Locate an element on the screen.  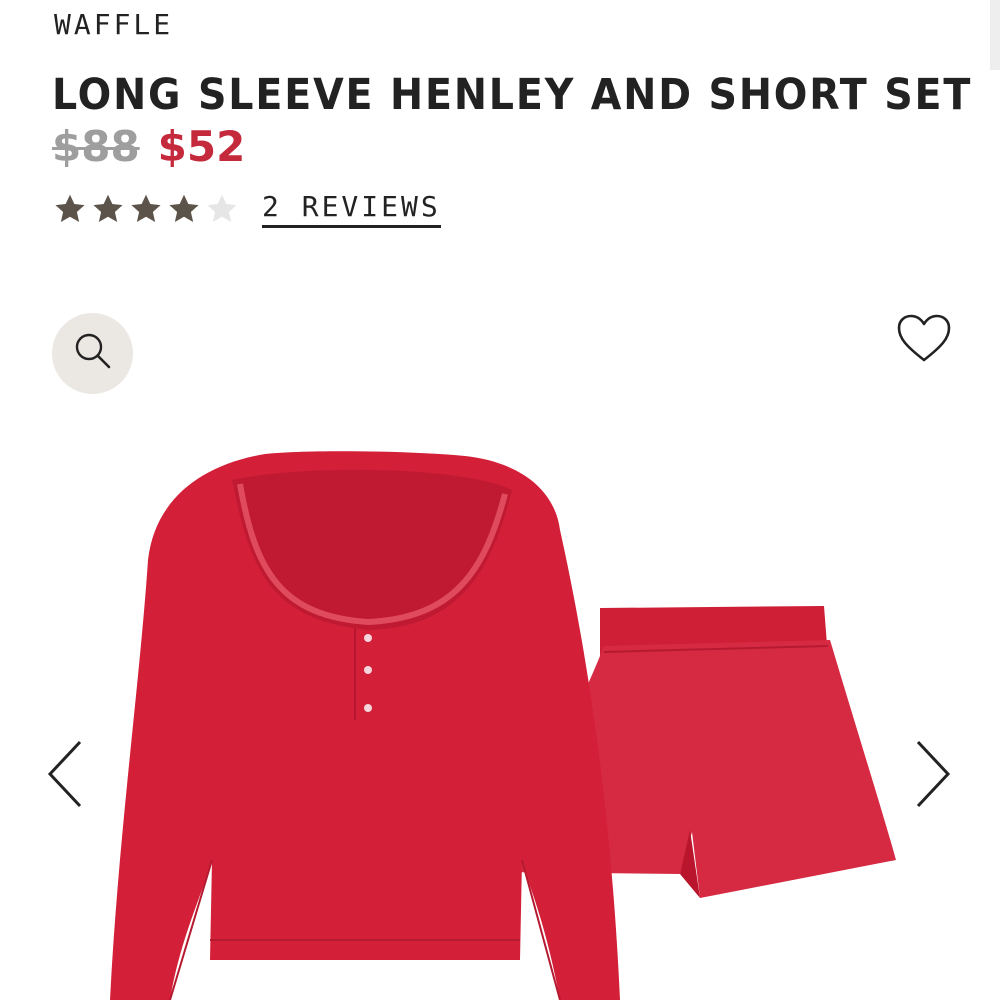
reviews-link: 2 REVIEWS is located at coordinates (351, 209).